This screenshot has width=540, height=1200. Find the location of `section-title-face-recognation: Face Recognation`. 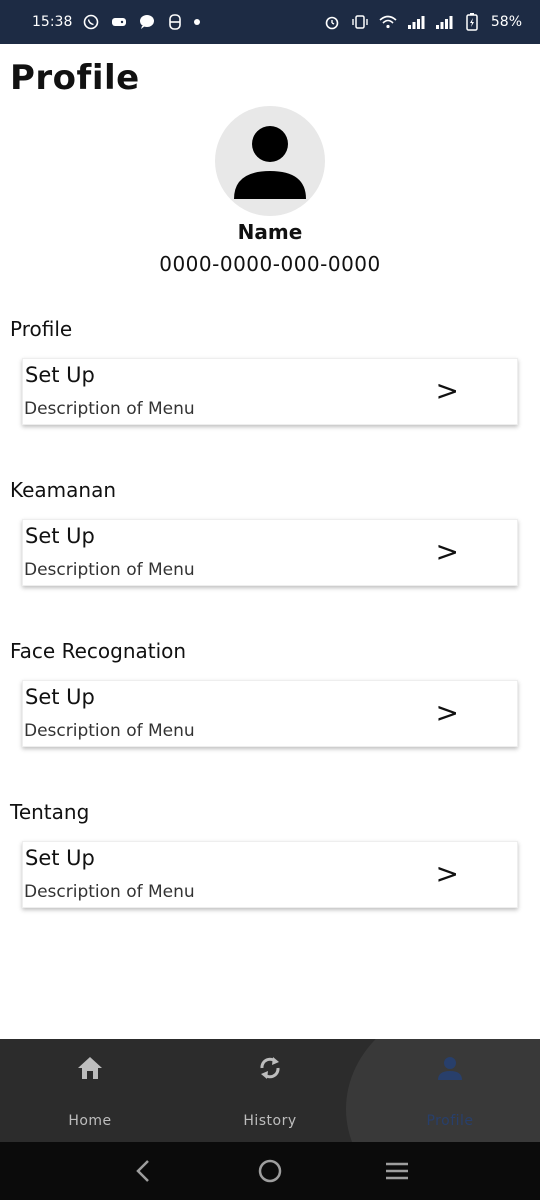

section-title-face-recognation: Face Recognation is located at coordinates (98, 651).